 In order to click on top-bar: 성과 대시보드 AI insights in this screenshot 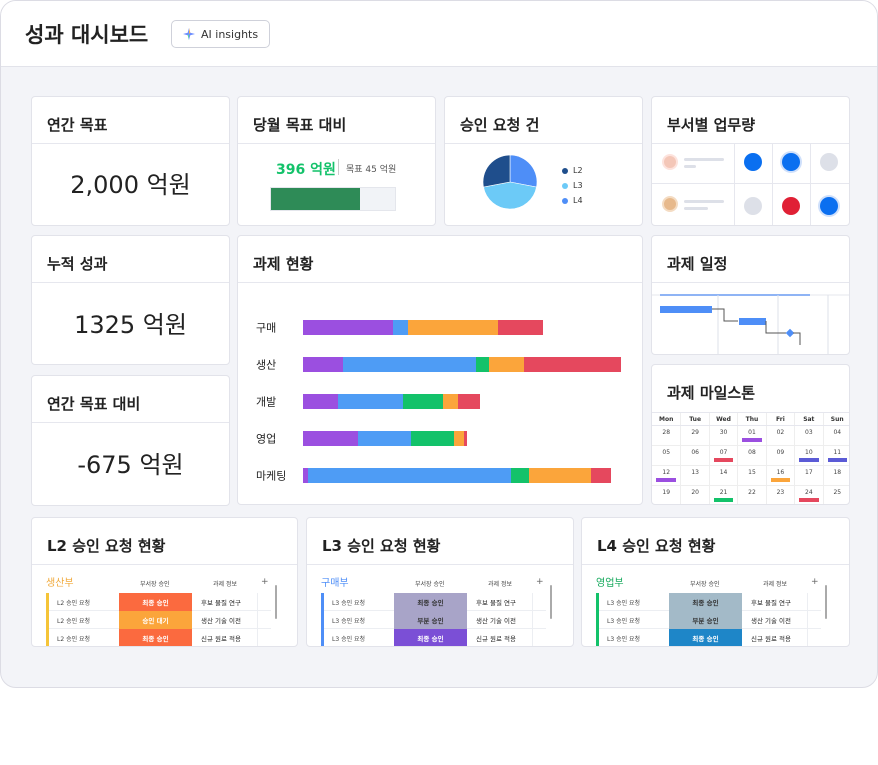, I will do `click(439, 34)`.